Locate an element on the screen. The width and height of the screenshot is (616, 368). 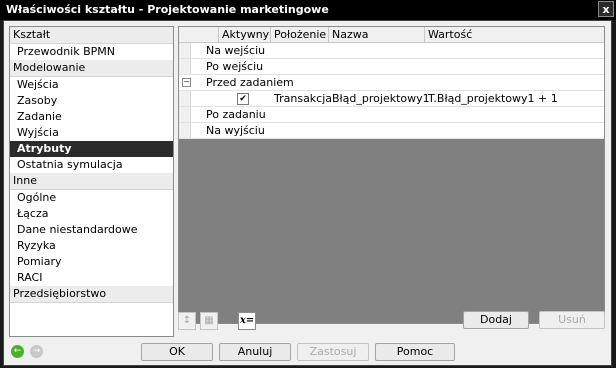
sidebar-item-lacza: Łącza is located at coordinates (91, 214).